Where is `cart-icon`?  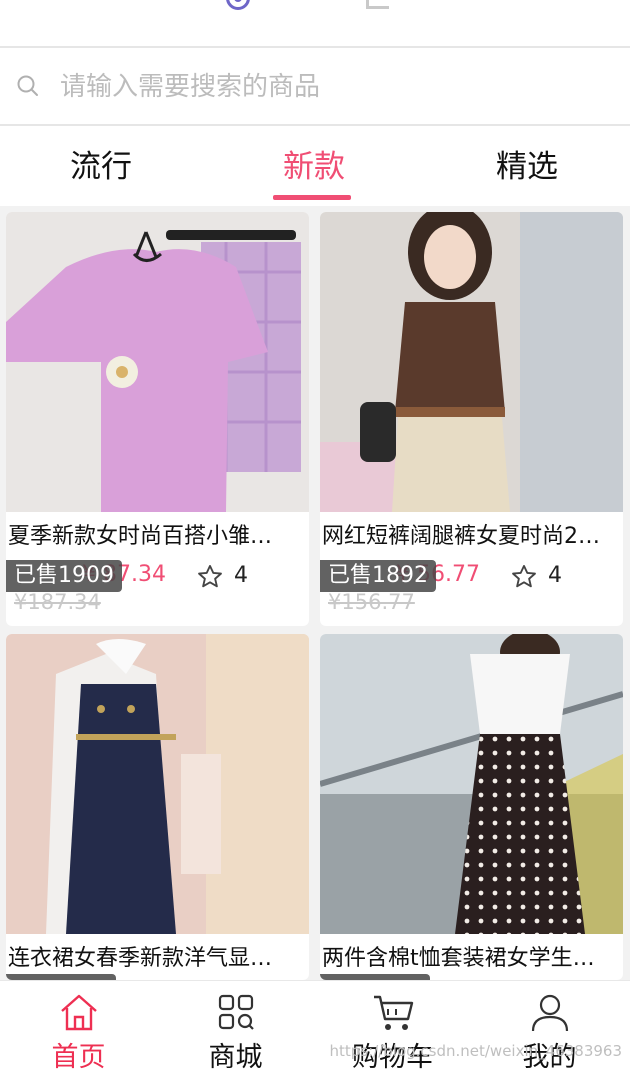 cart-icon is located at coordinates (394, 1012).